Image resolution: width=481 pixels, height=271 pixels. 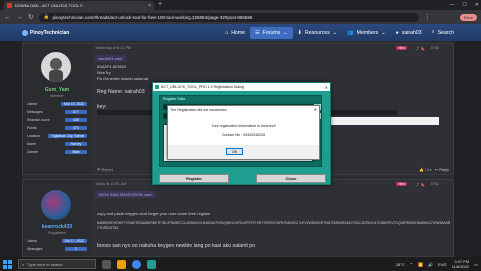 I want to click on msgbox-line: Contact Me : 09400335228, so click(x=243, y=135).